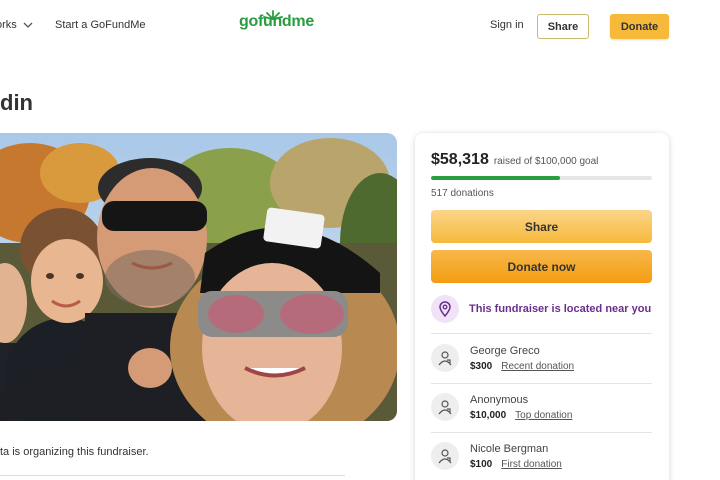 This screenshot has width=720, height=480. What do you see at coordinates (505, 350) in the screenshot?
I see `donor-name: George Greco` at bounding box center [505, 350].